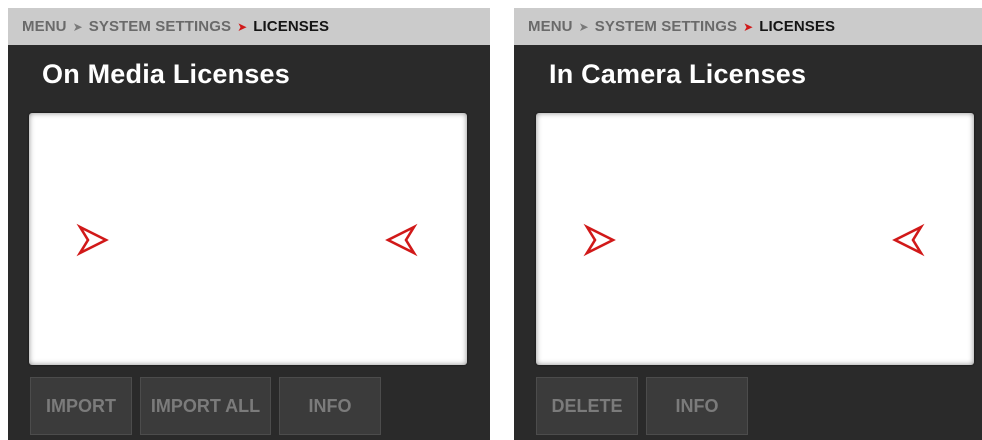 This screenshot has height=440, width=982. What do you see at coordinates (587, 406) in the screenshot?
I see `delete-button: DELETE` at bounding box center [587, 406].